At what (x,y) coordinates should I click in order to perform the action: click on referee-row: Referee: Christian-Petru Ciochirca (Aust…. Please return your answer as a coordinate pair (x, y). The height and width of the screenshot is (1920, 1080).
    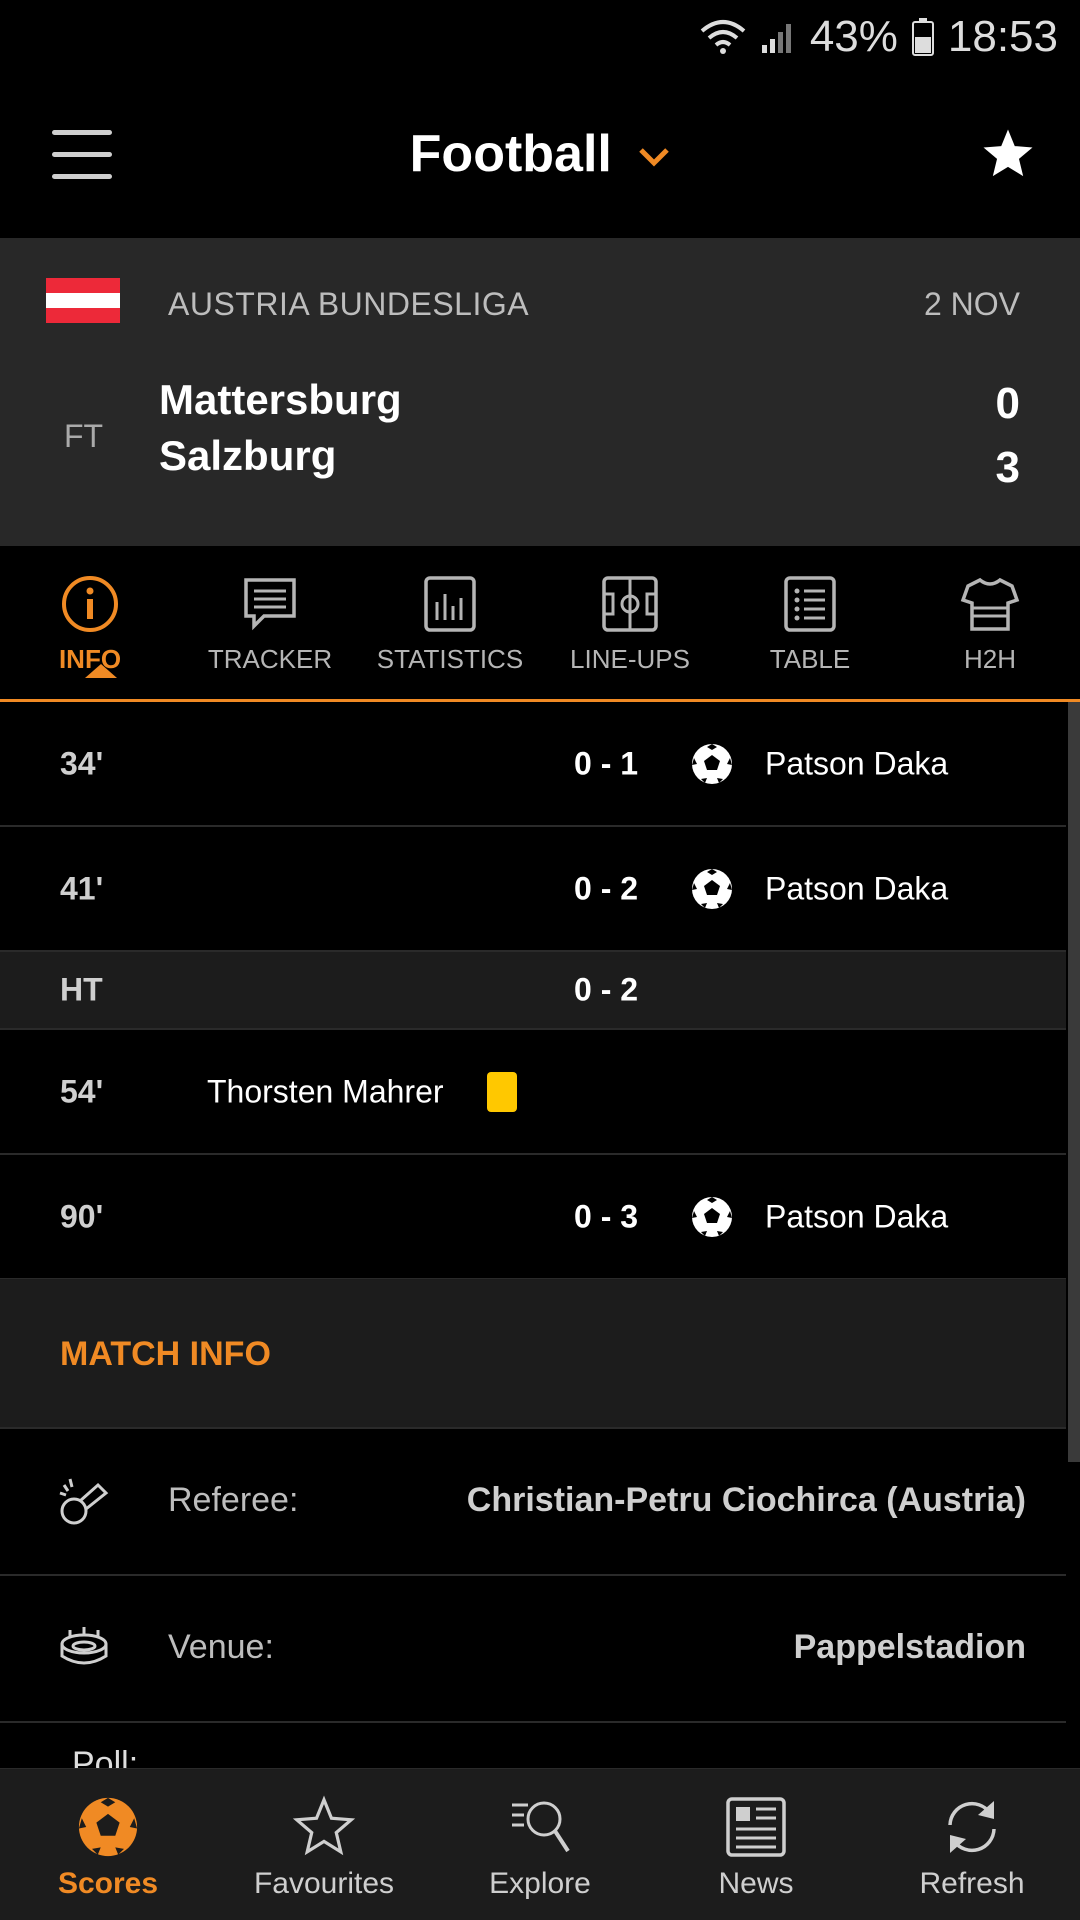
    Looking at the image, I should click on (533, 1502).